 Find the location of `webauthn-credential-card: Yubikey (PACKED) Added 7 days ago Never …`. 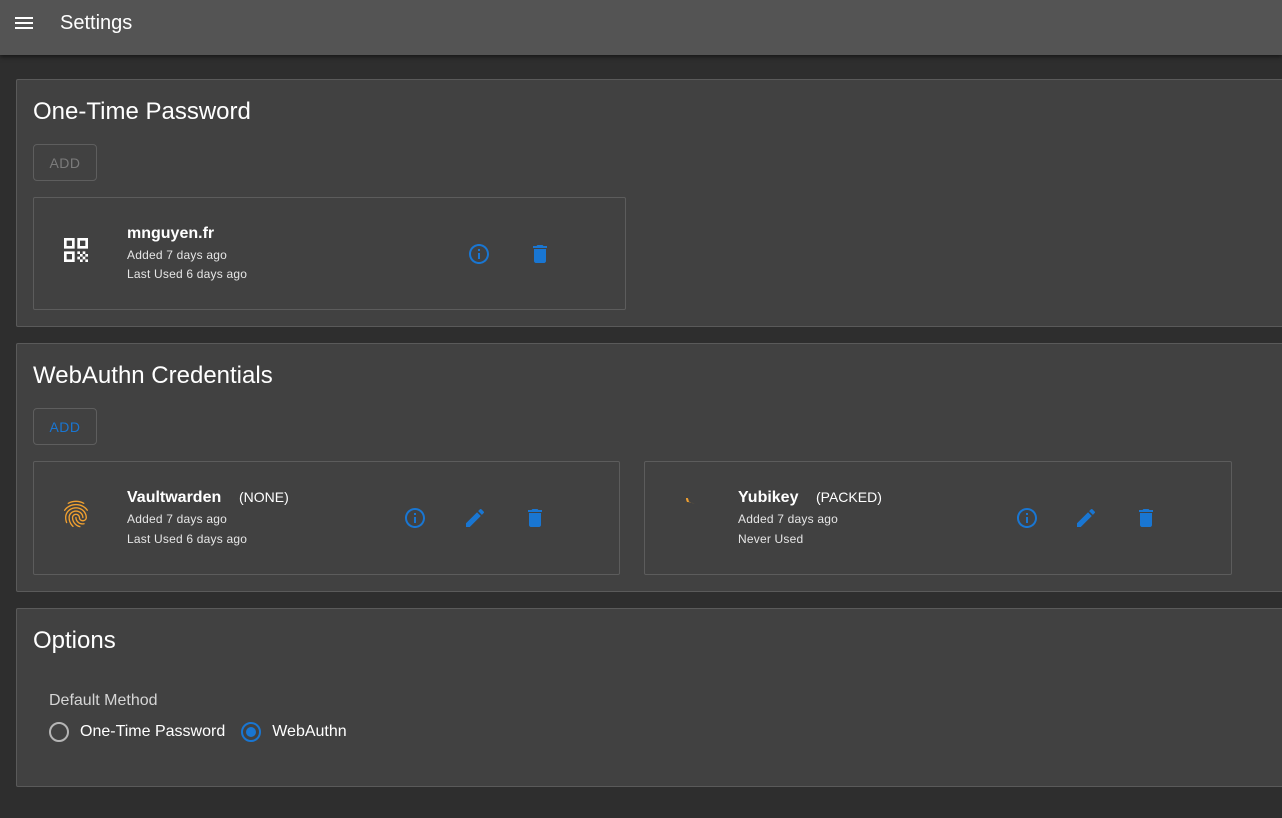

webauthn-credential-card: Yubikey (PACKED) Added 7 days ago Never … is located at coordinates (938, 518).